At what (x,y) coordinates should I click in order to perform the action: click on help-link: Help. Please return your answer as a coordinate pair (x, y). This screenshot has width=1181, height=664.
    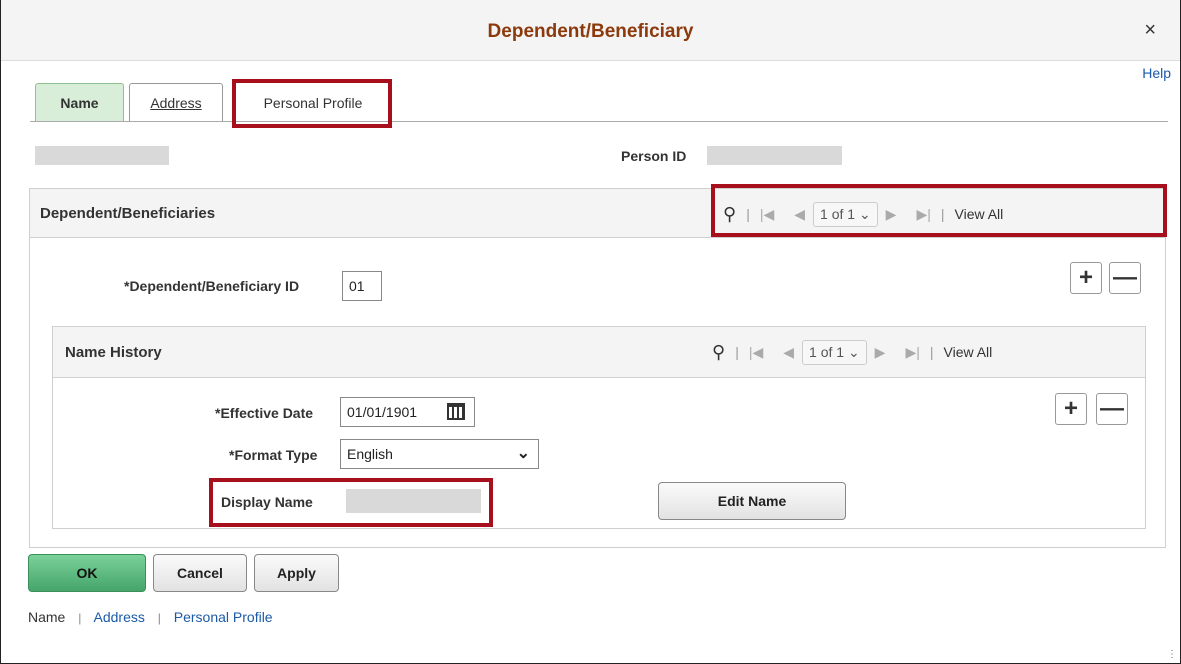
    Looking at the image, I should click on (1156, 73).